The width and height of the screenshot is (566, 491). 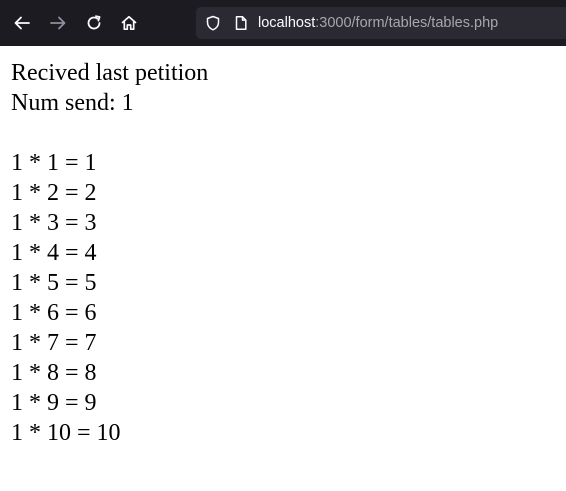 What do you see at coordinates (407, 23) in the screenshot?
I see `url-path: :3000/form/tables/tables.php` at bounding box center [407, 23].